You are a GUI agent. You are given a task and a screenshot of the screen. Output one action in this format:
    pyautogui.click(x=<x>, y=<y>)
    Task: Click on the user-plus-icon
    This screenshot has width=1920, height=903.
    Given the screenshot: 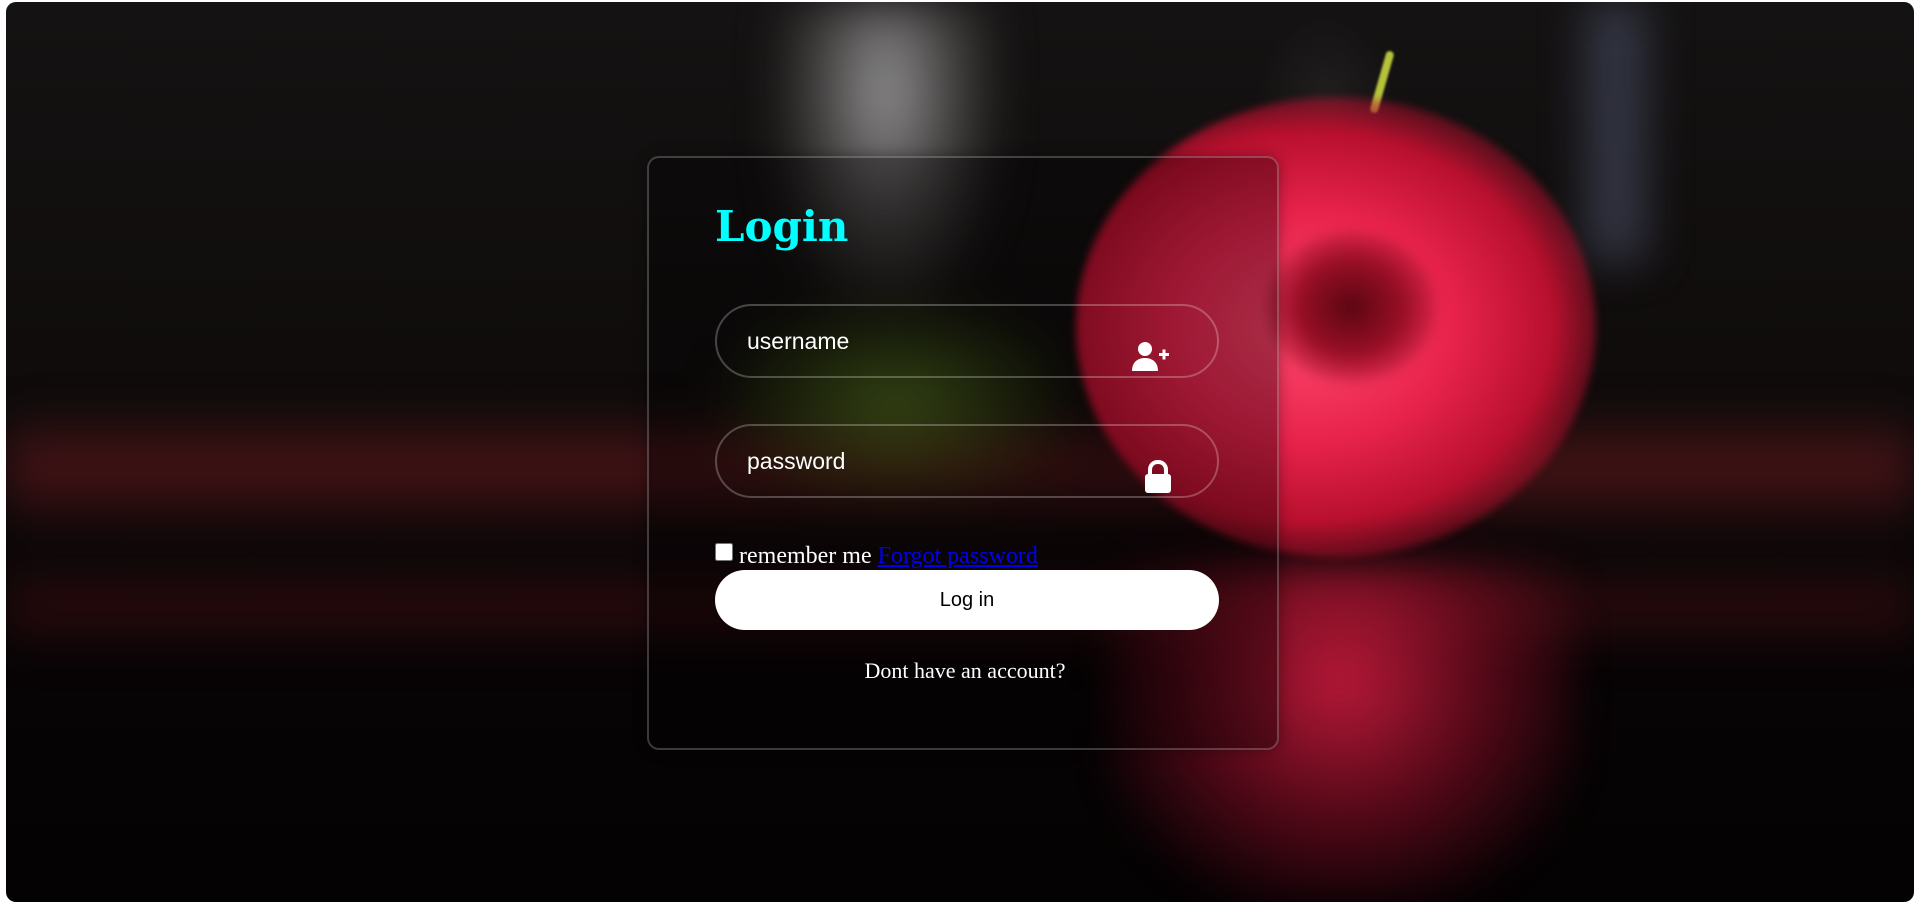 What is the action you would take?
    pyautogui.click(x=1151, y=358)
    